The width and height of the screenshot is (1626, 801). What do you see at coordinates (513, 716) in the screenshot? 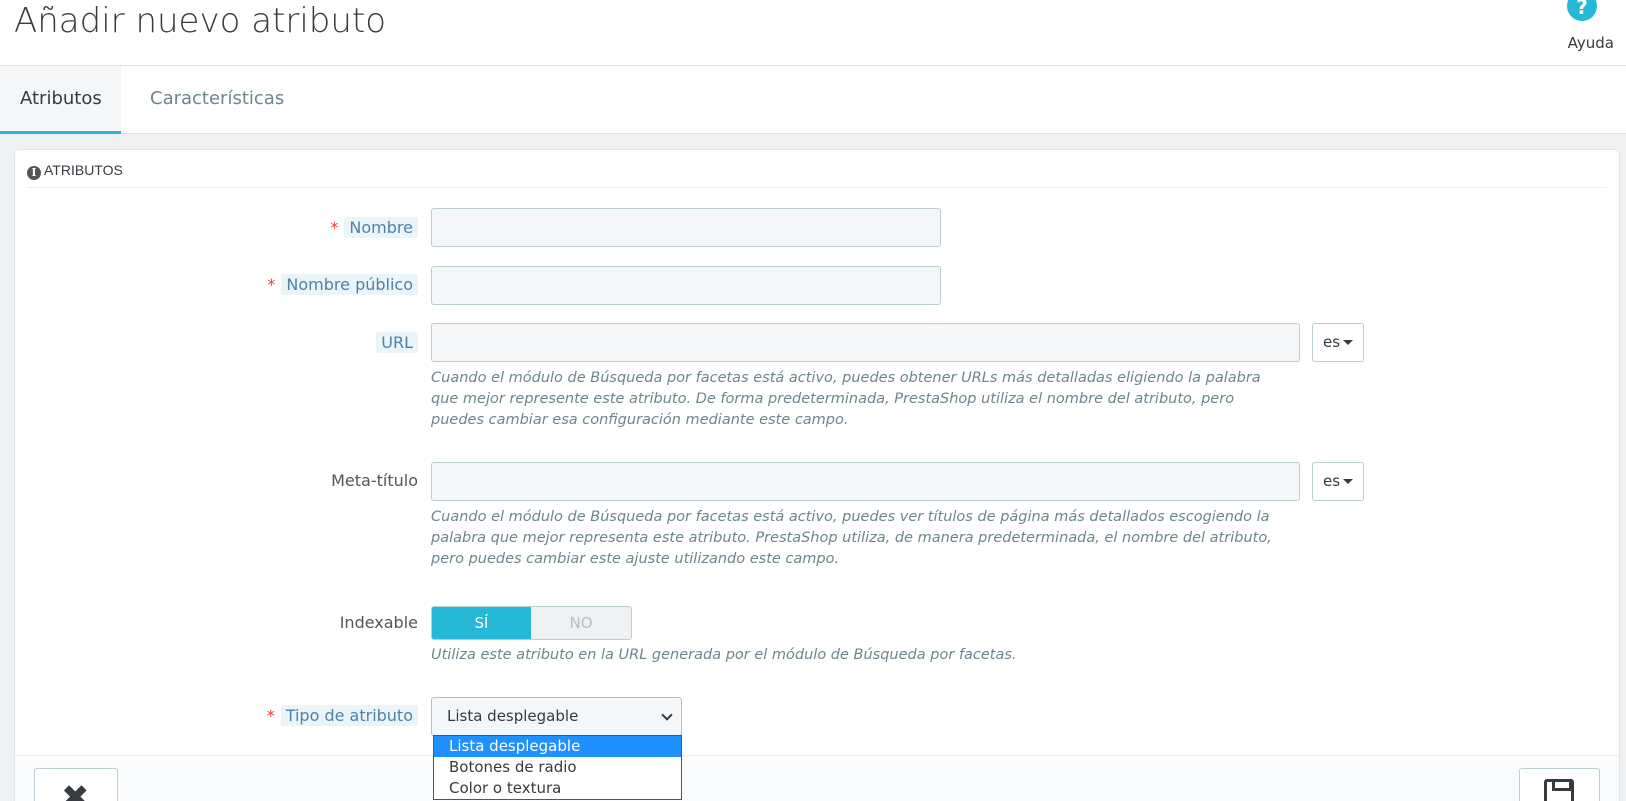
I see `tipo-selected-value: Lista desplegable` at bounding box center [513, 716].